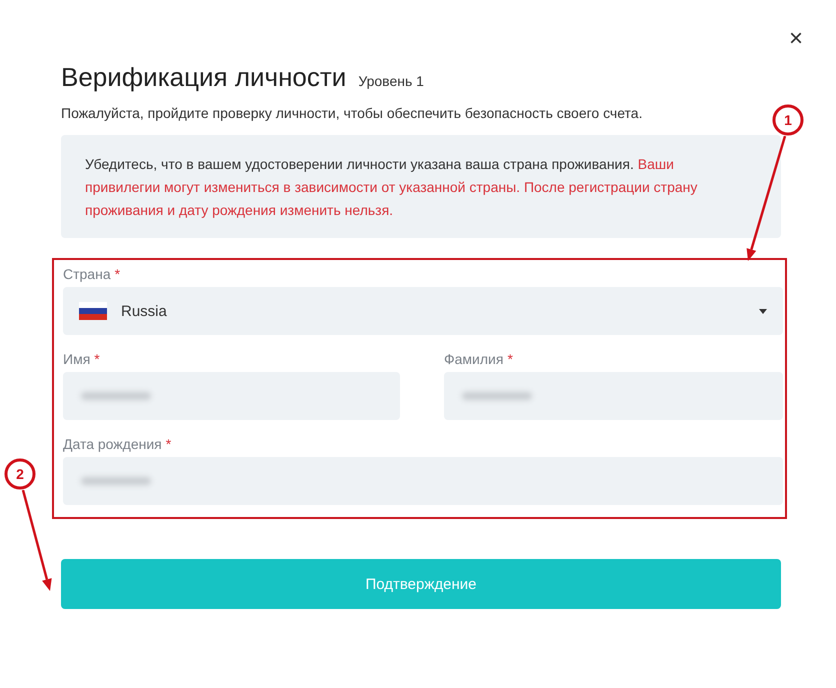 This screenshot has height=688, width=836. I want to click on callout-marker: 2, so click(20, 474).